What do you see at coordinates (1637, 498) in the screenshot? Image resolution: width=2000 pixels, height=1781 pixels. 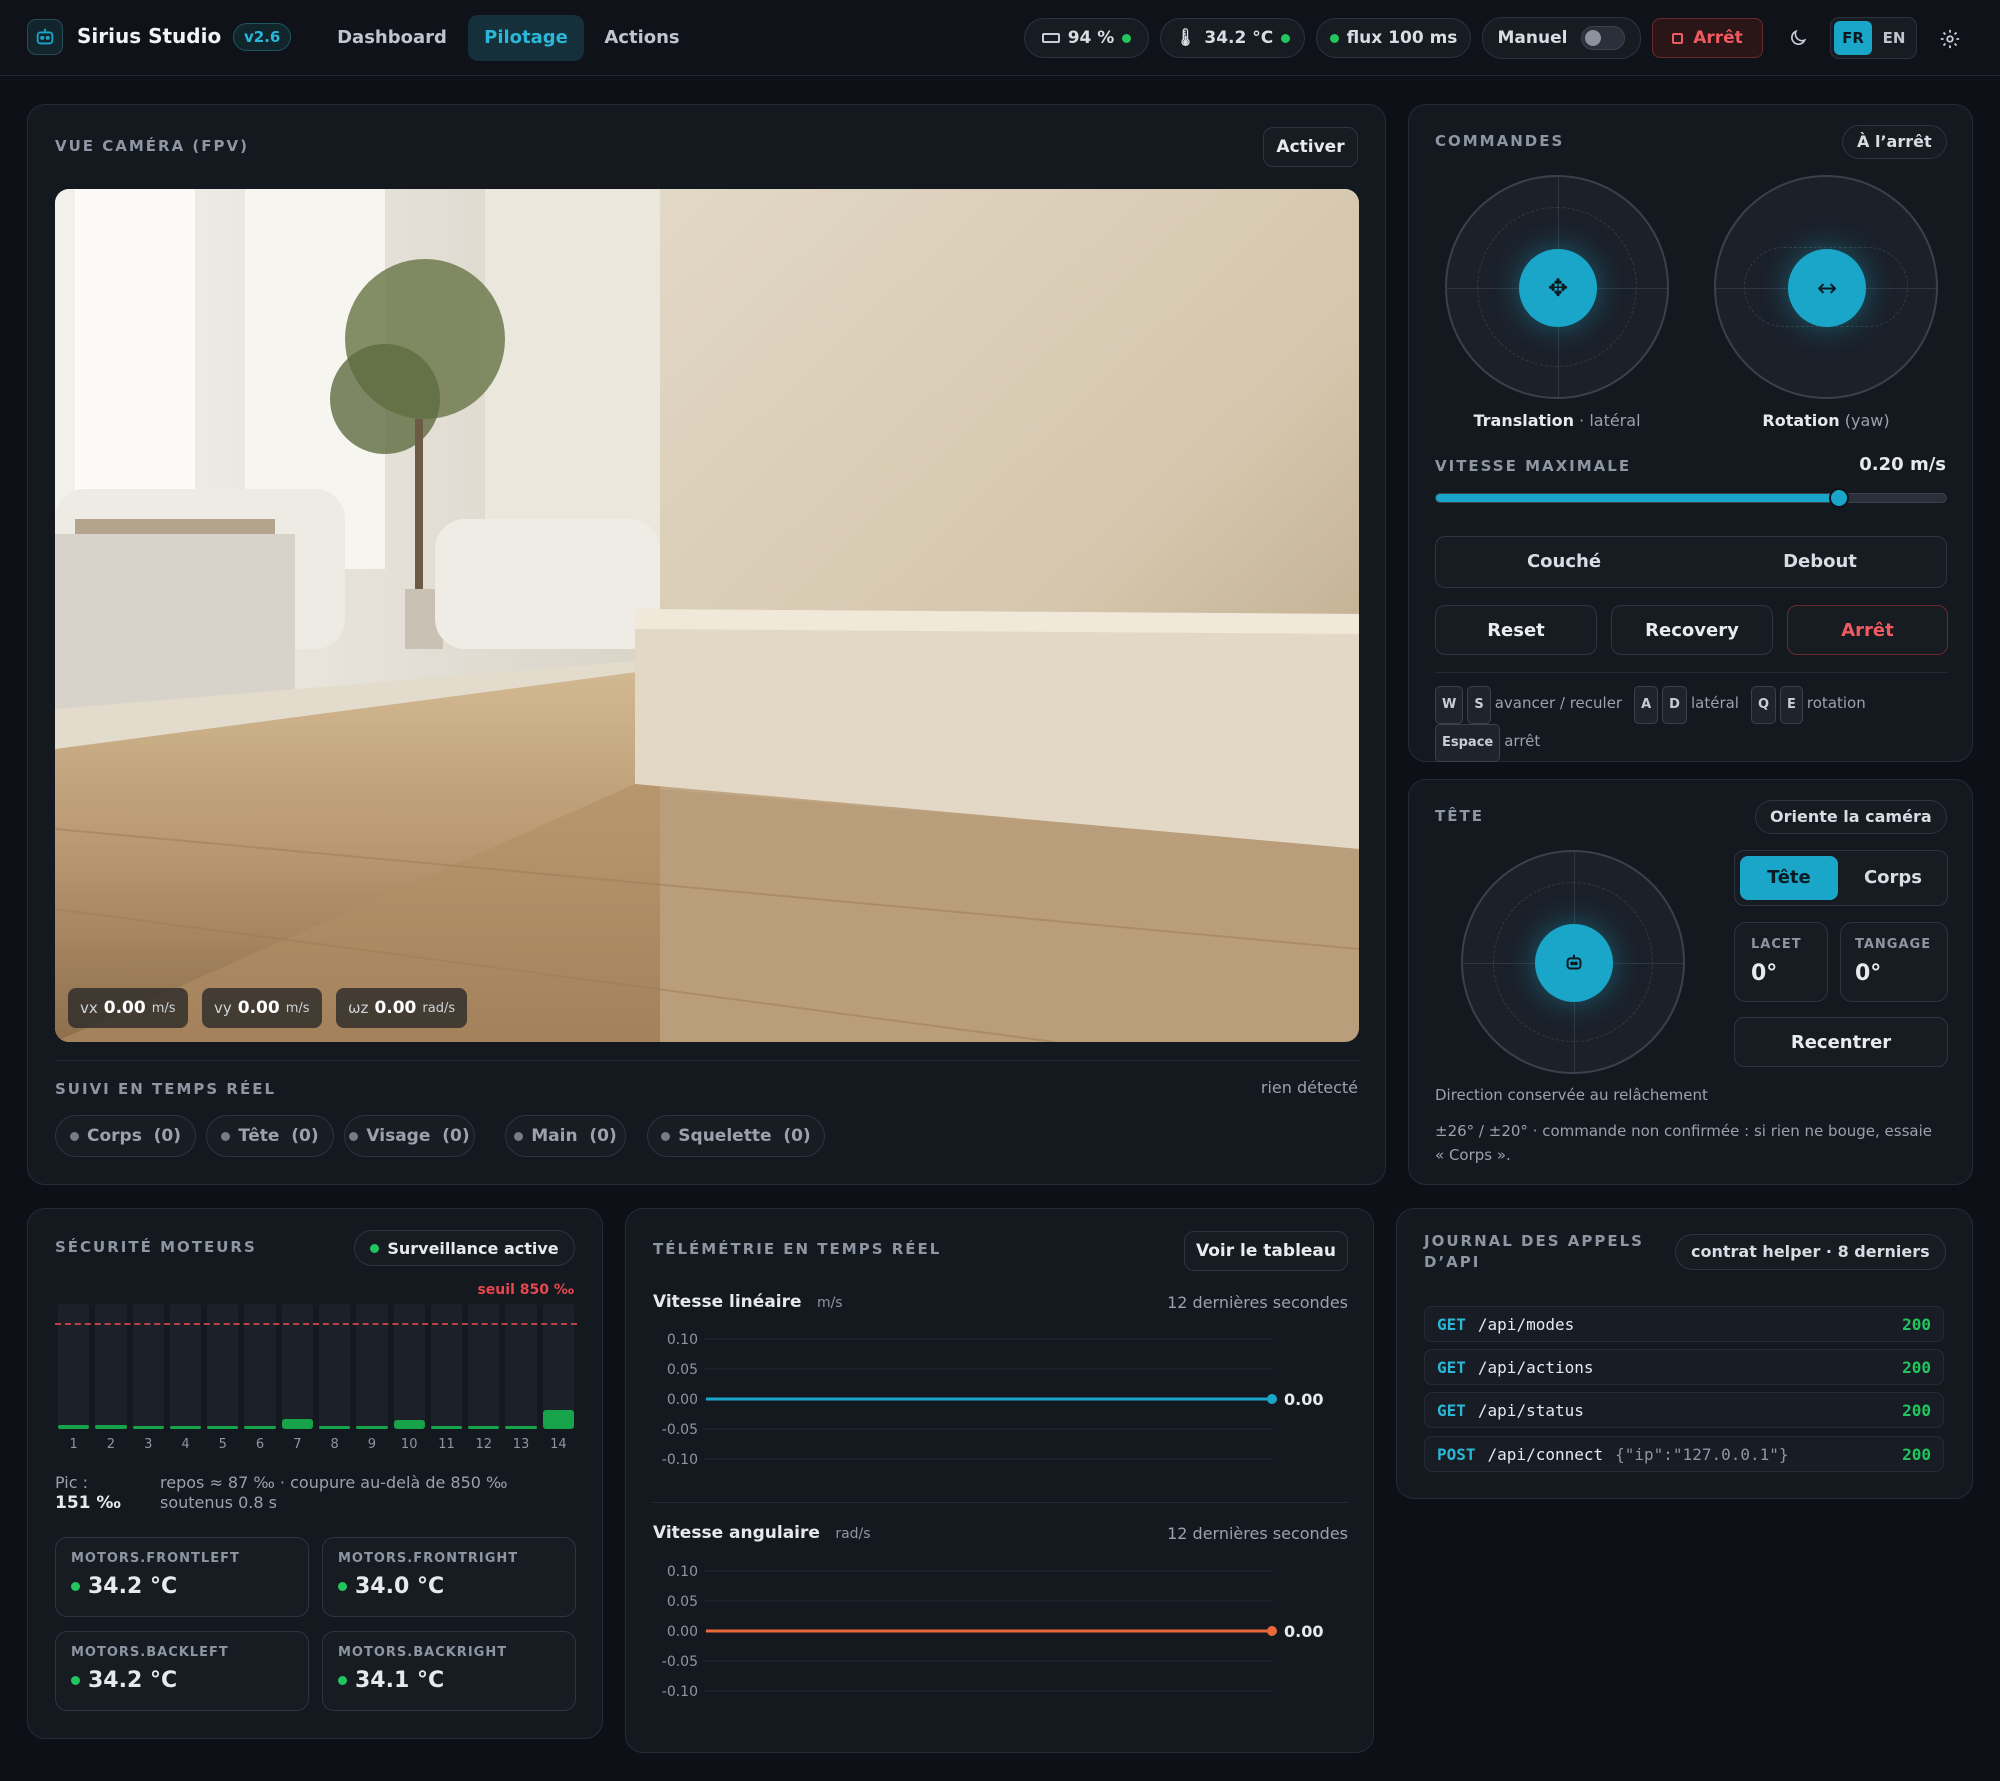 I see `max-speed-slider-fill` at bounding box center [1637, 498].